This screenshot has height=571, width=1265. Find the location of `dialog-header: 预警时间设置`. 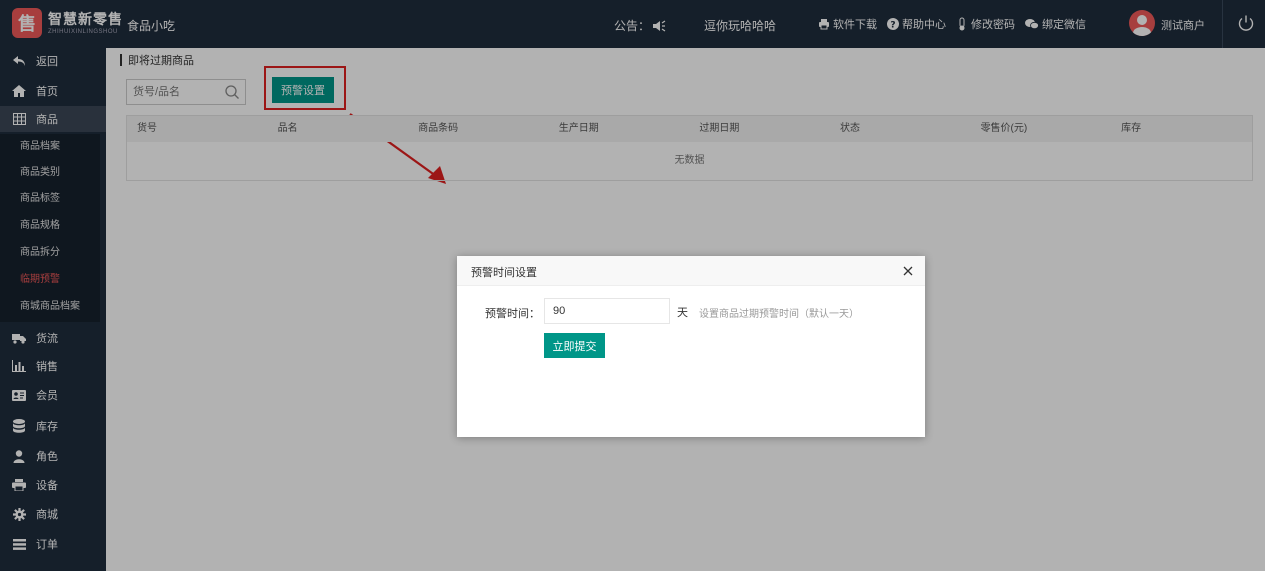

dialog-header: 预警时间设置 is located at coordinates (691, 271).